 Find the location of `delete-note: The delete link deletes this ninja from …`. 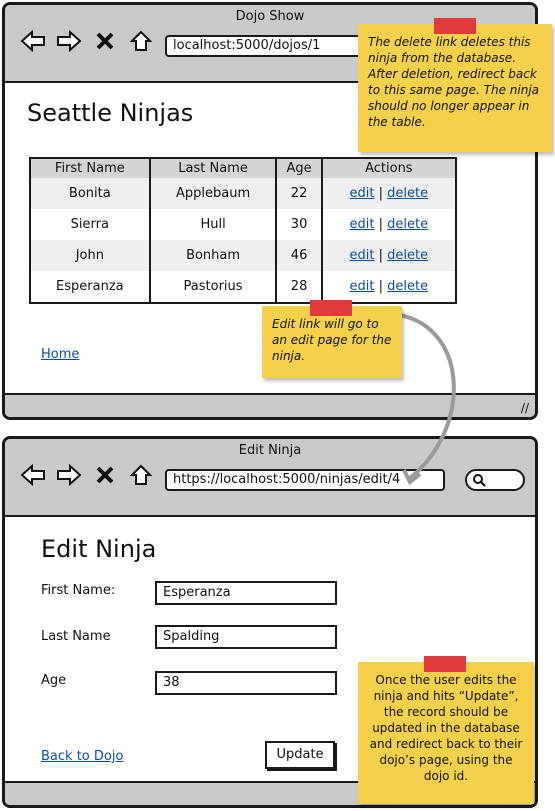

delete-note: The delete link deletes this ninja from … is located at coordinates (455, 85).